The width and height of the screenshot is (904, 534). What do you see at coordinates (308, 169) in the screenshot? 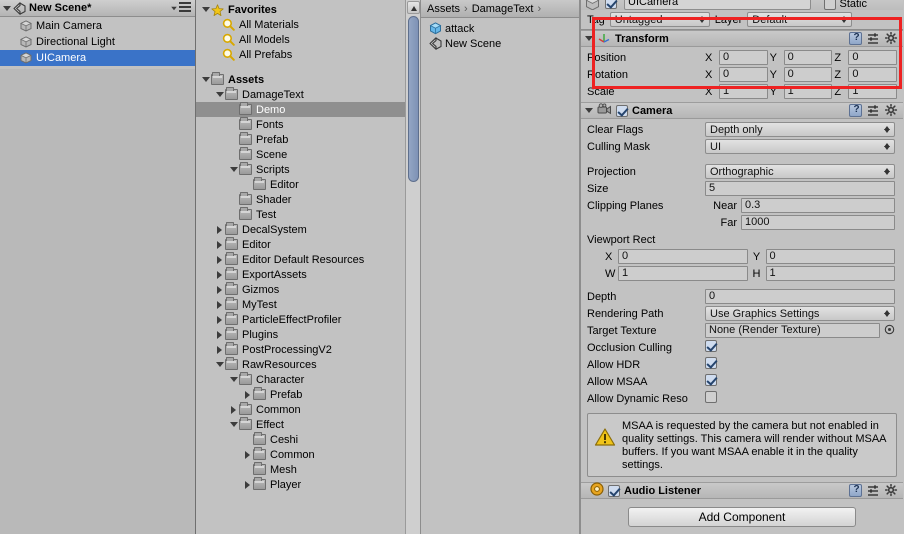
I see `project-tree-item: Scripts` at bounding box center [308, 169].